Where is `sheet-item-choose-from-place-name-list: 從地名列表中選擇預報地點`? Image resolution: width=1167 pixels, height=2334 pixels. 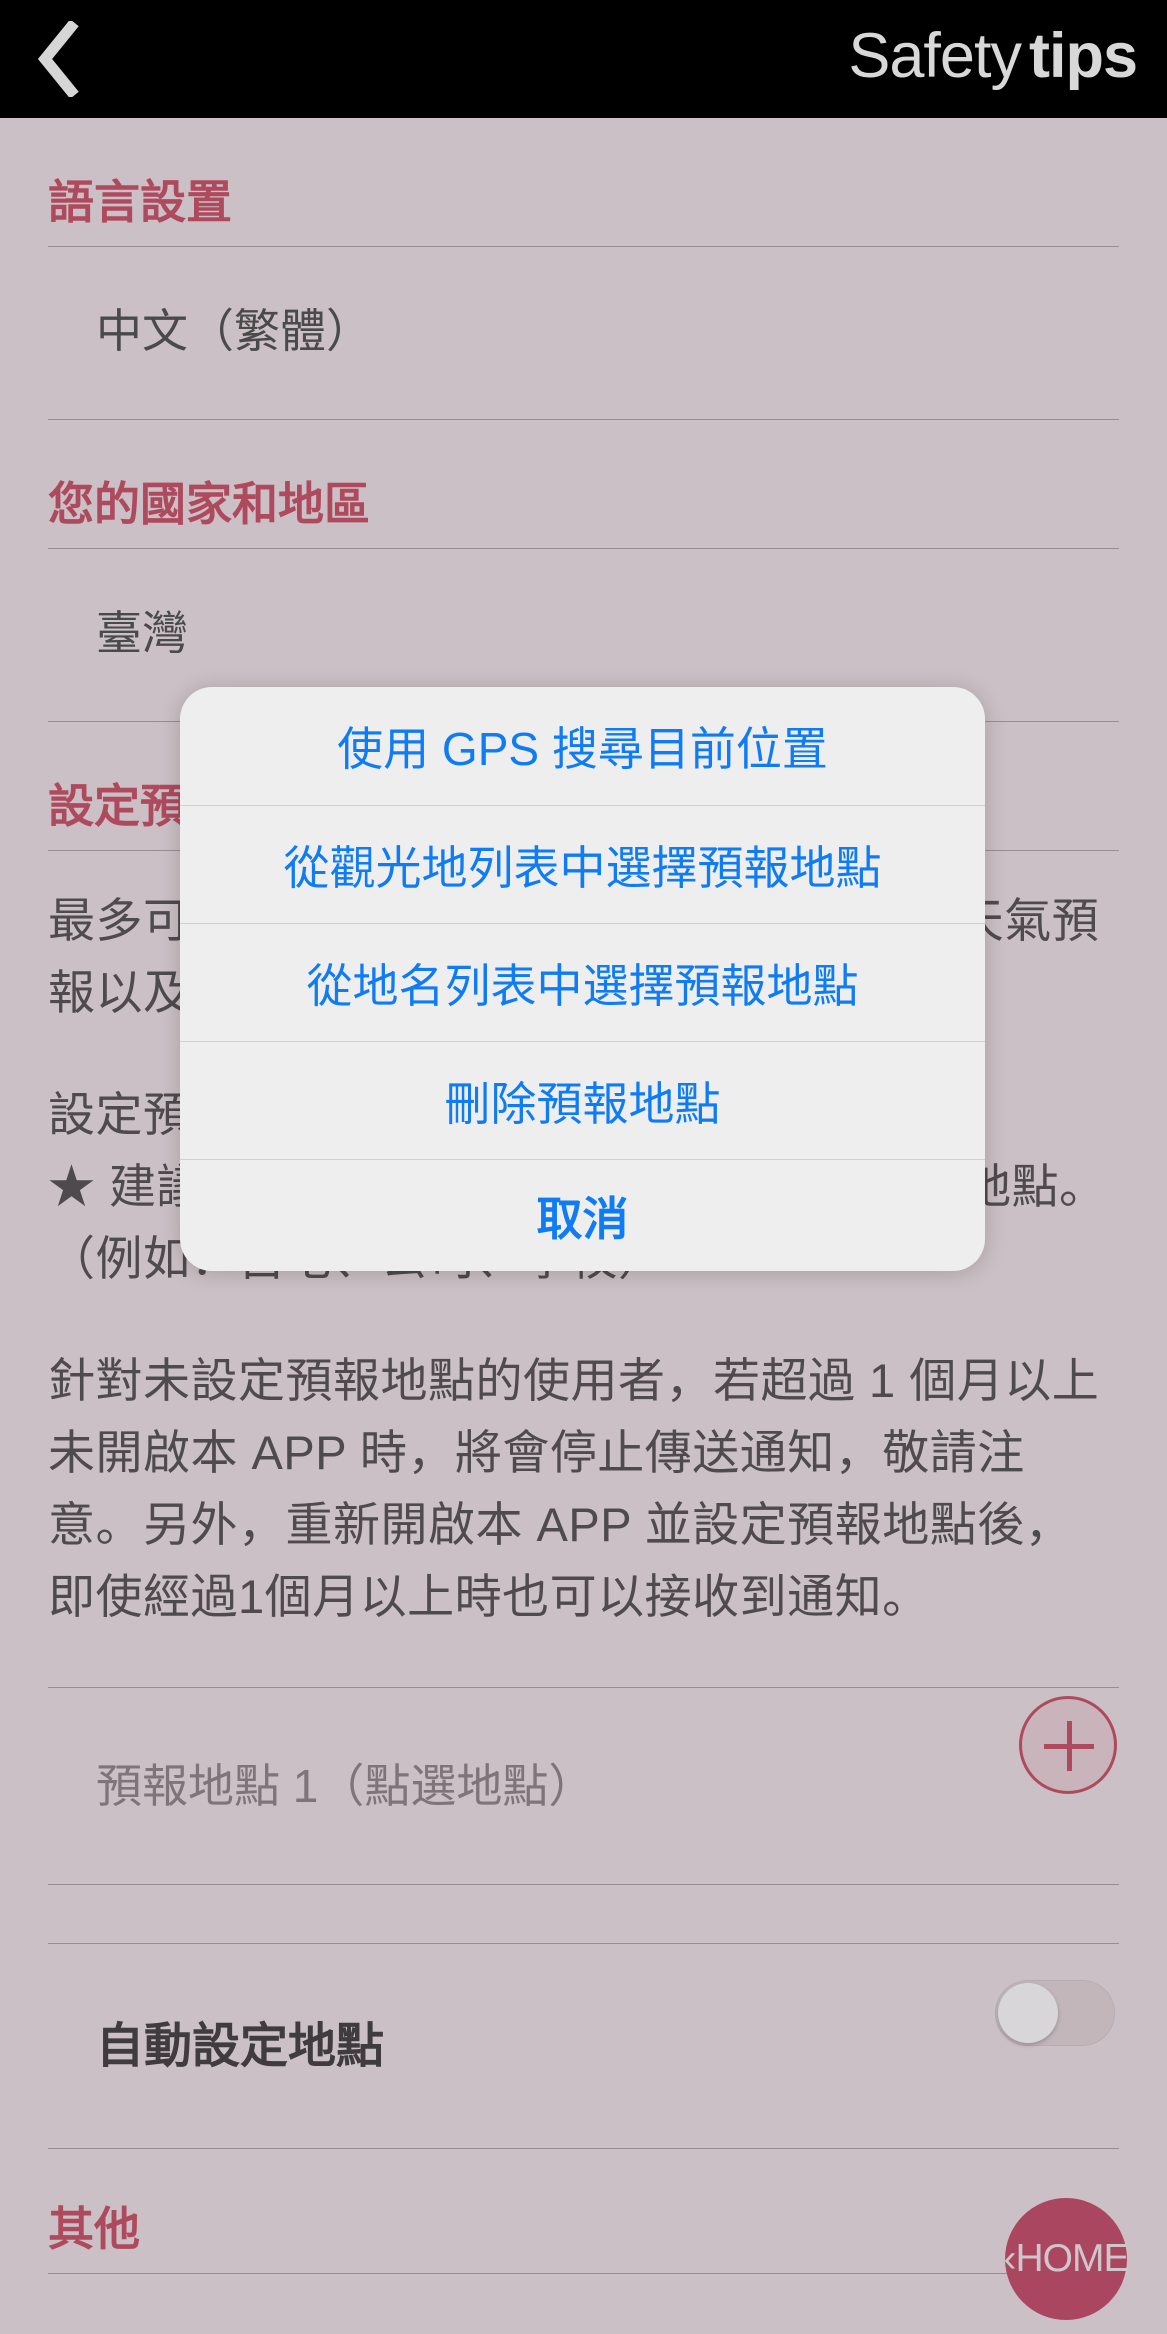 sheet-item-choose-from-place-name-list: 從地名列表中選擇預報地點 is located at coordinates (582, 982).